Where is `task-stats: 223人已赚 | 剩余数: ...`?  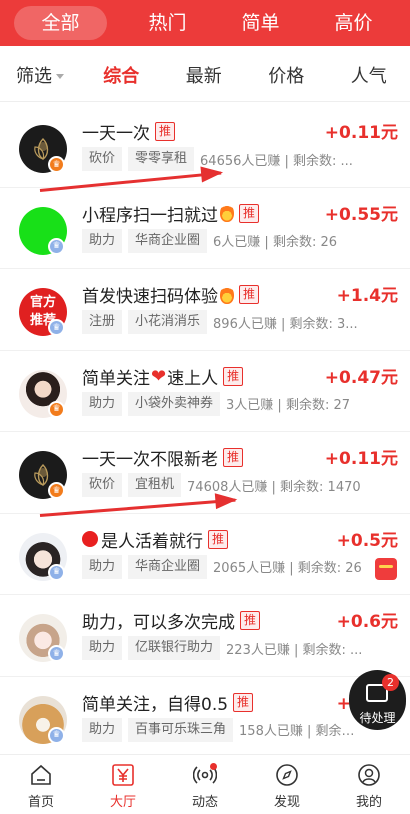
task-stats: 223人已赚 | 剩余数: ... is located at coordinates (294, 650).